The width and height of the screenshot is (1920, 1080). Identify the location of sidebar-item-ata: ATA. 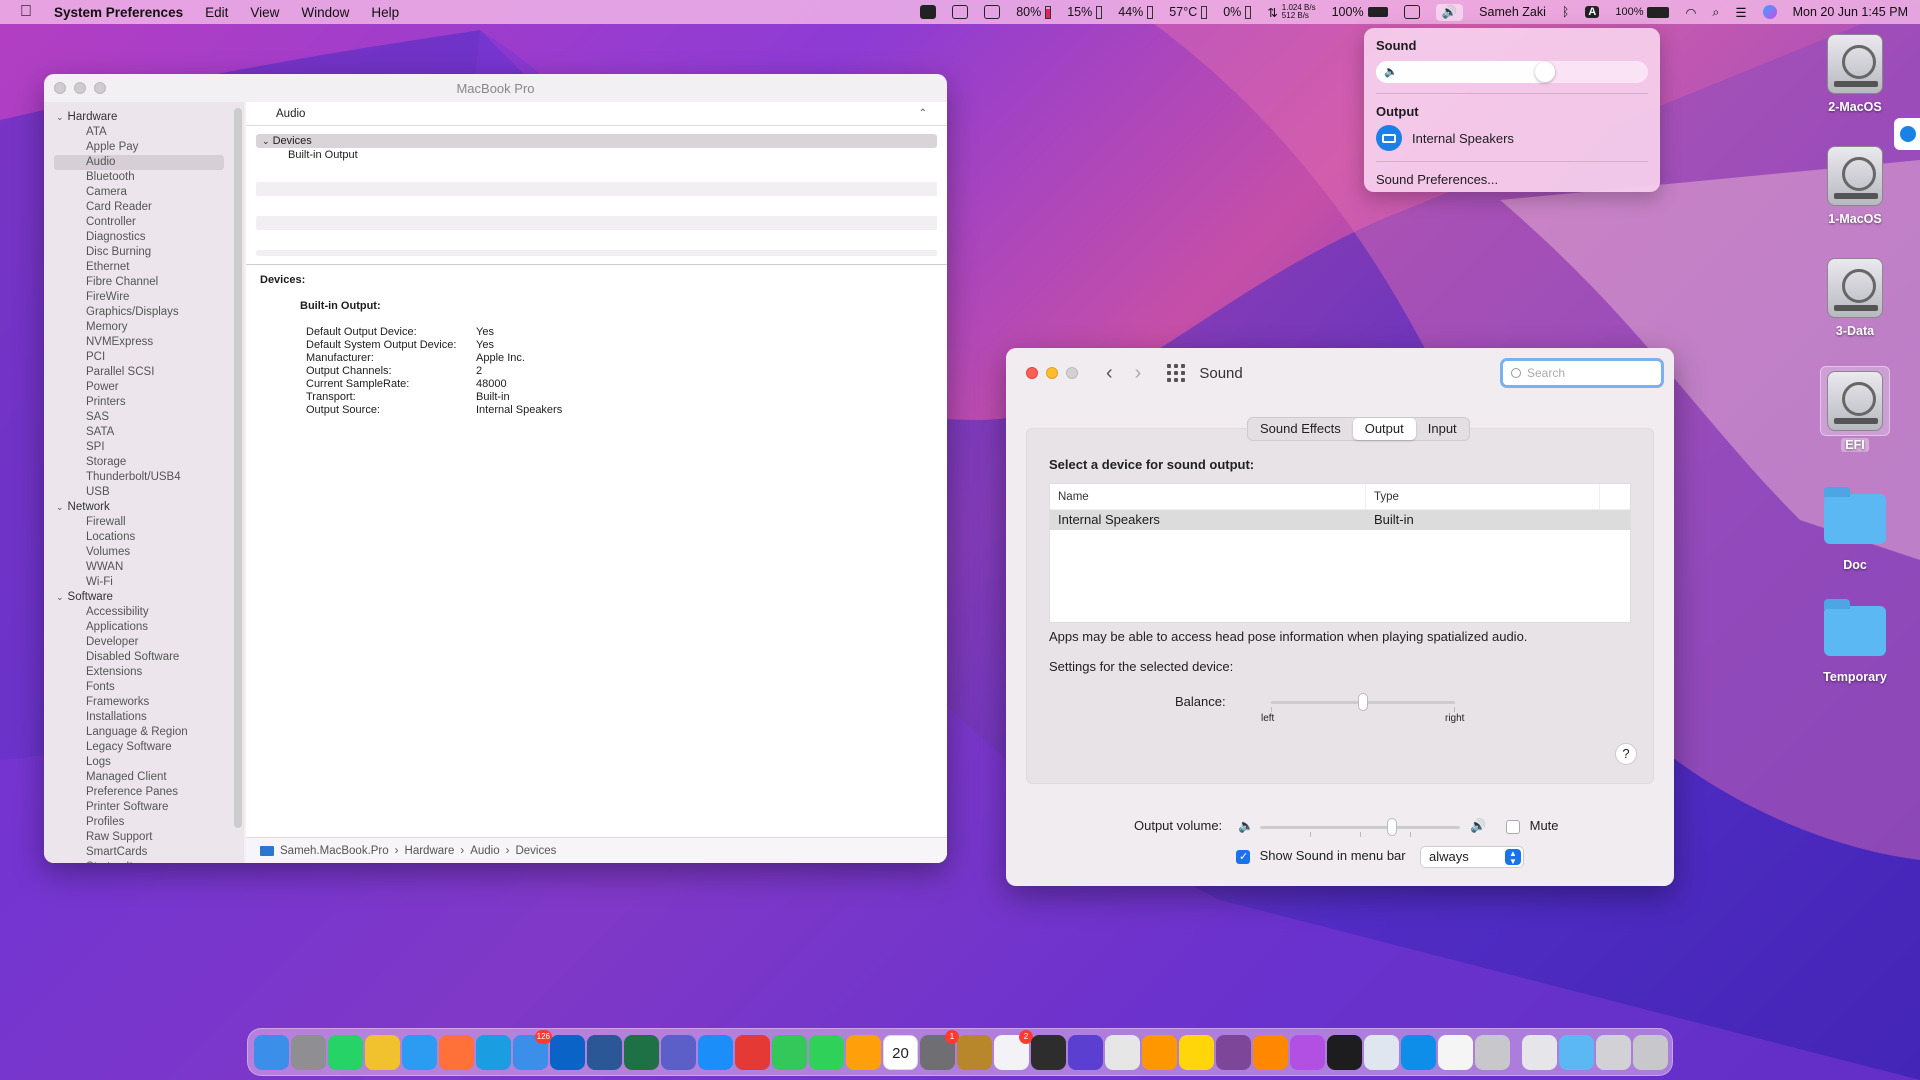
(144, 132).